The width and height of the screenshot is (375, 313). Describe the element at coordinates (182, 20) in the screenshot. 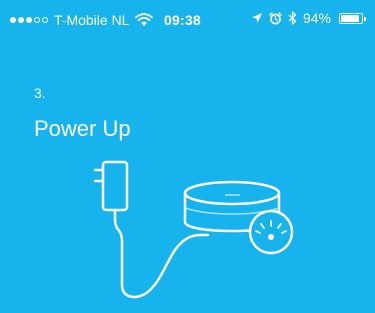

I see `status-time: 09:38` at that location.